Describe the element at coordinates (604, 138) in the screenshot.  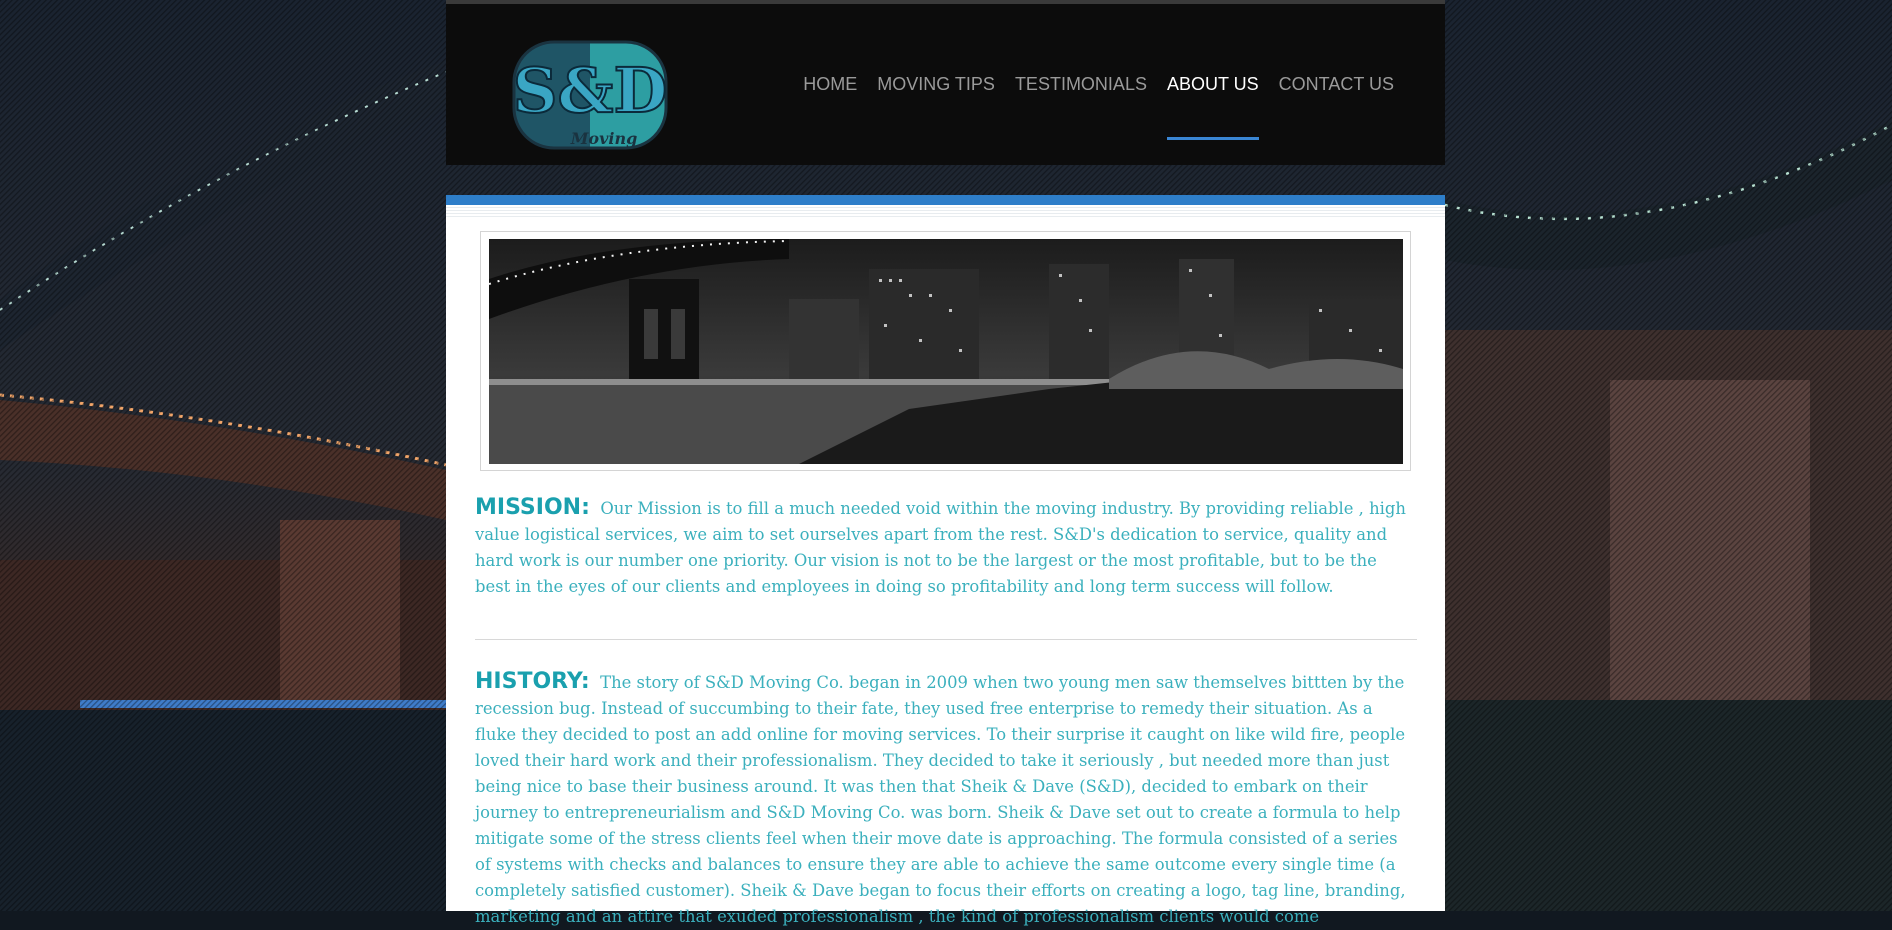
I see `svg-text: Moving` at that location.